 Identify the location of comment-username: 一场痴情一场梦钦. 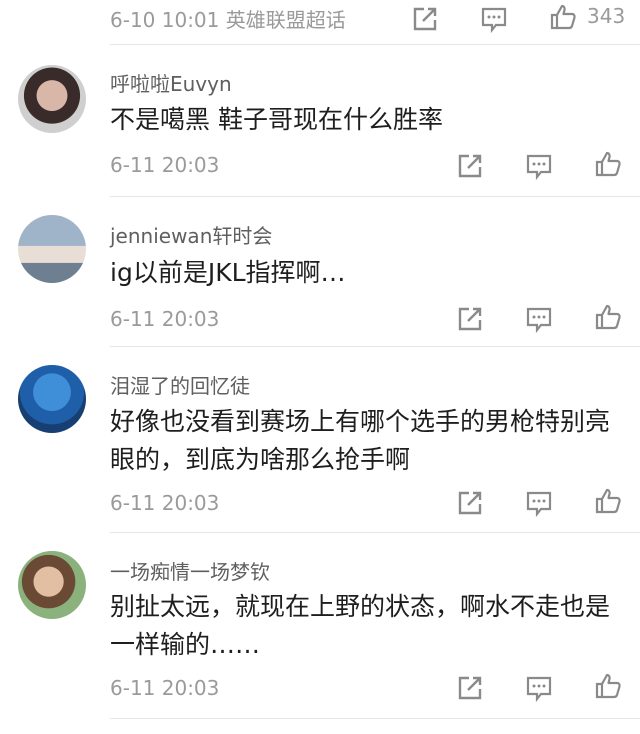
(190, 570).